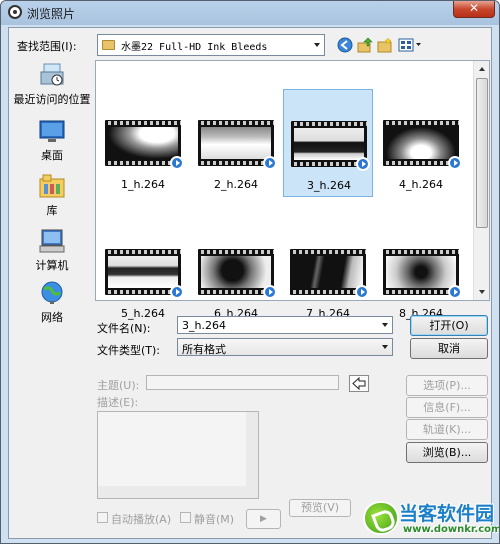  What do you see at coordinates (194, 47) in the screenshot?
I see `lookin-value: 水墨22 Full-HD Ink Bleeds` at bounding box center [194, 47].